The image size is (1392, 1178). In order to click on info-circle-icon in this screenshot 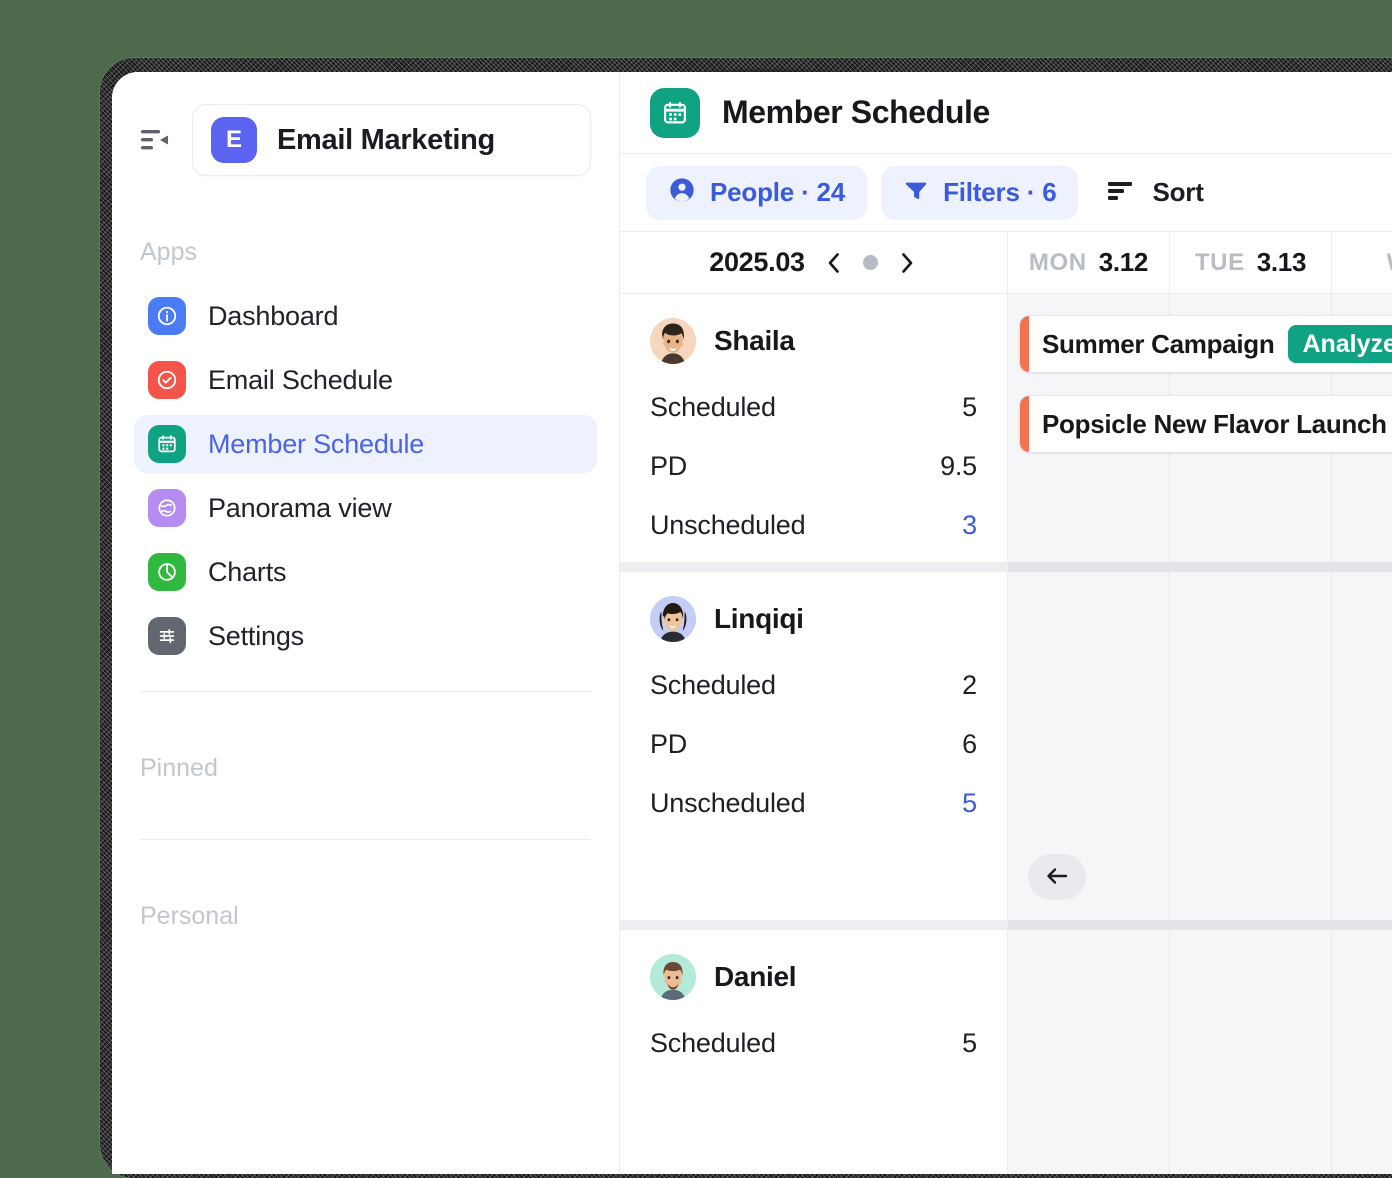, I will do `click(167, 316)`.